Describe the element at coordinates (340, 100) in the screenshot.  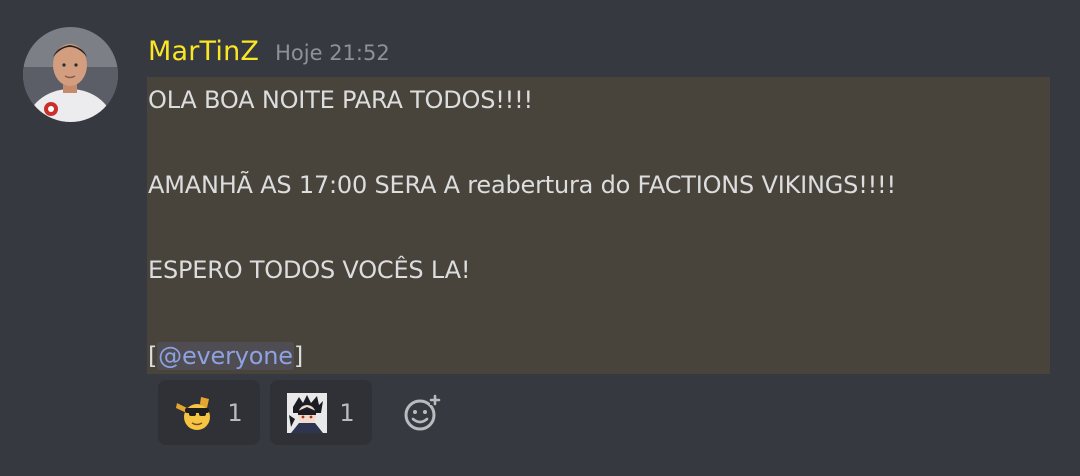
I see `message-line: OLA BOA NOITE PARA TODOS!!!!` at that location.